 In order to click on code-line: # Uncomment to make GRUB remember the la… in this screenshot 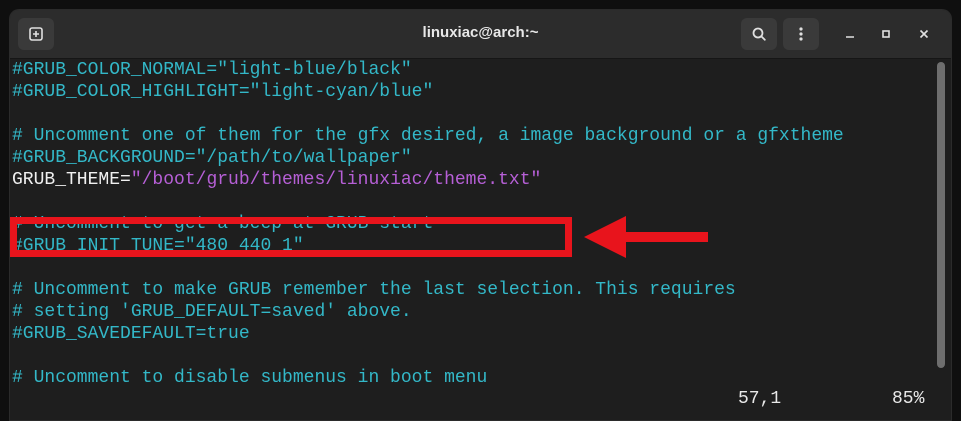, I will do `click(374, 290)`.